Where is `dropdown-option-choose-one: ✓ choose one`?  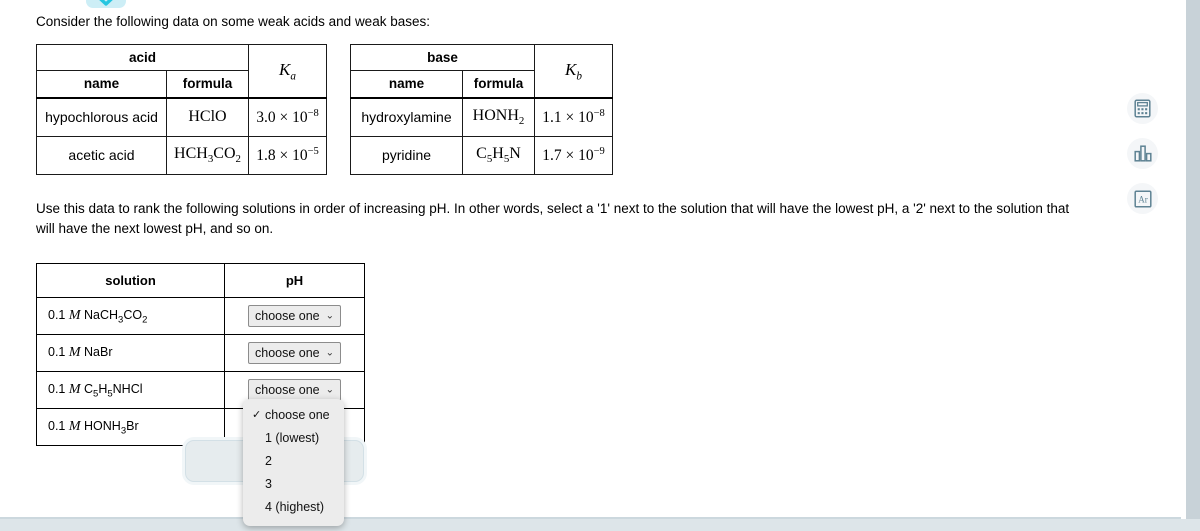 dropdown-option-choose-one: ✓ choose one is located at coordinates (293, 415).